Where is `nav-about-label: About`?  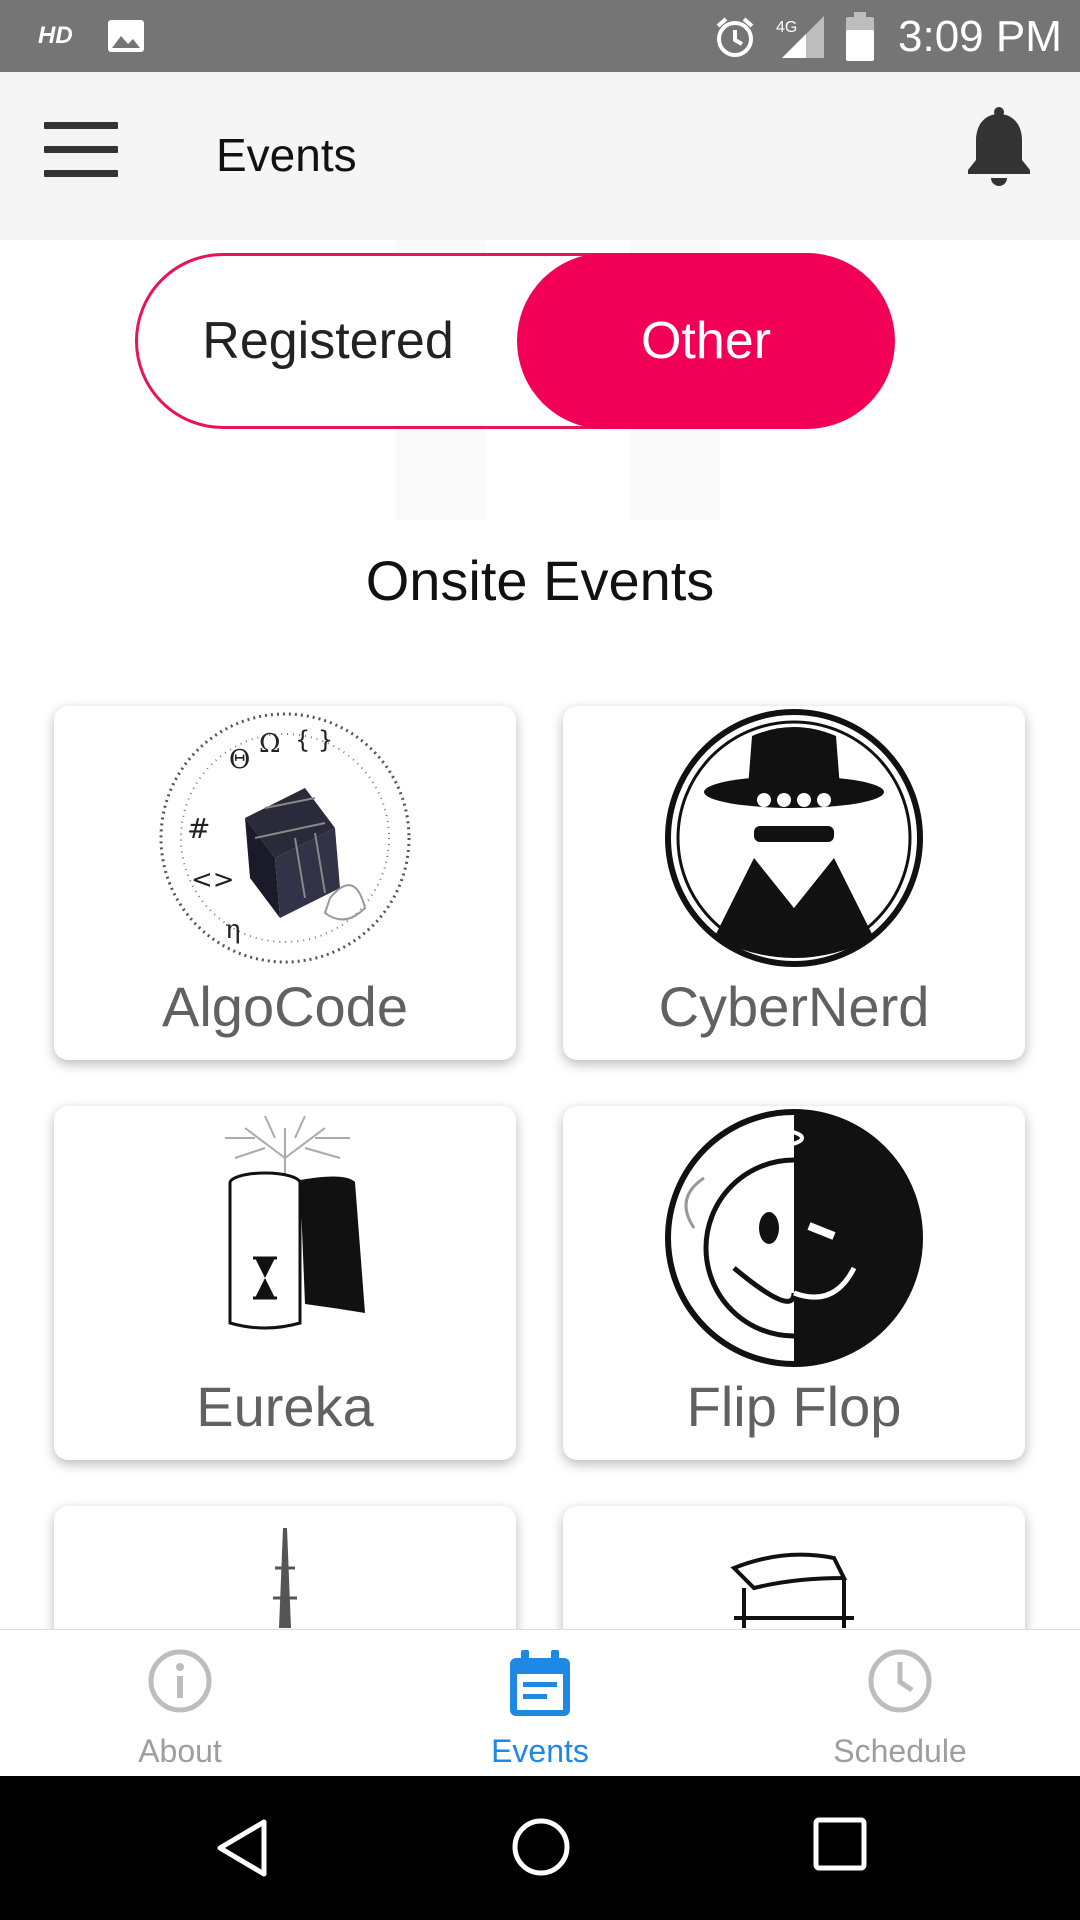 nav-about-label: About is located at coordinates (180, 1751).